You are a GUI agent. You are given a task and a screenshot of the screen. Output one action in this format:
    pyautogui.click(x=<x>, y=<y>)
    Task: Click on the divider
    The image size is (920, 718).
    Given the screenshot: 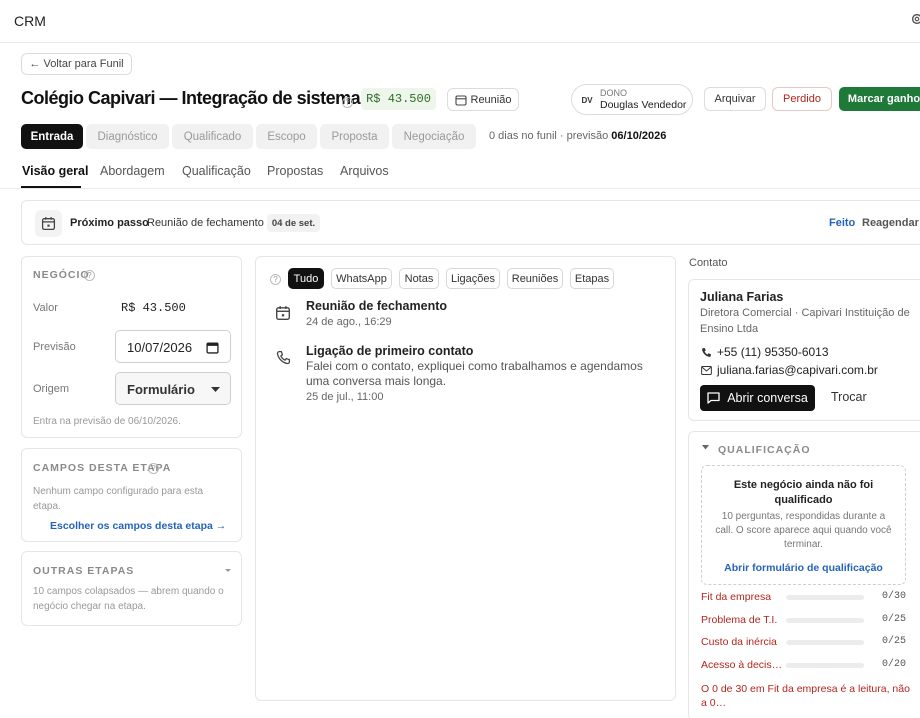 What is the action you would take?
    pyautogui.click(x=460, y=188)
    